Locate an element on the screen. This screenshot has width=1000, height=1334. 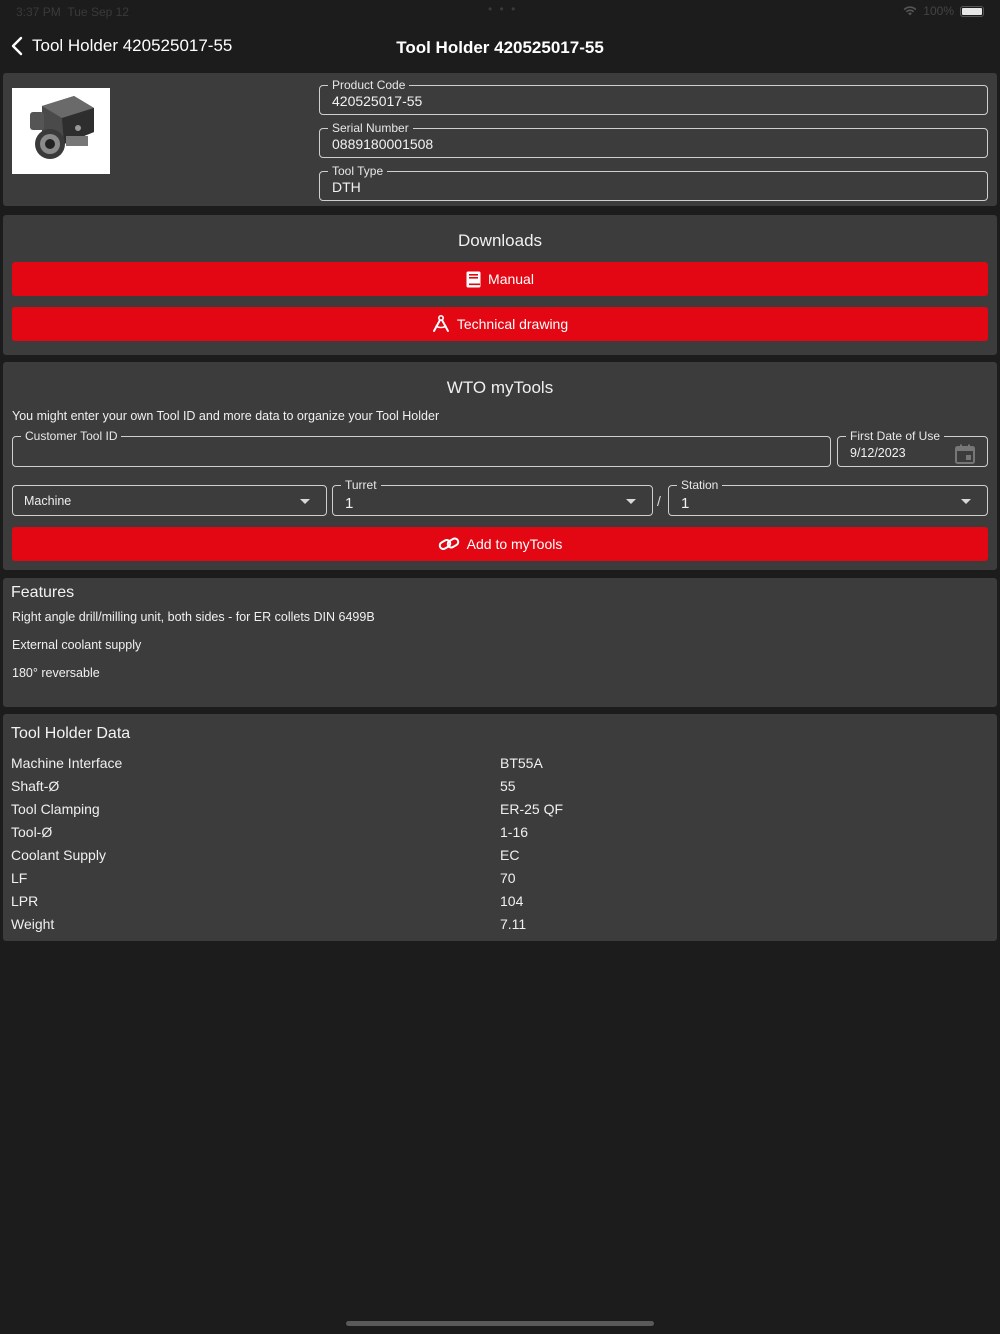
status-bar: 3:37 PM Tue Sep 12 • • • 100% is located at coordinates (500, 12).